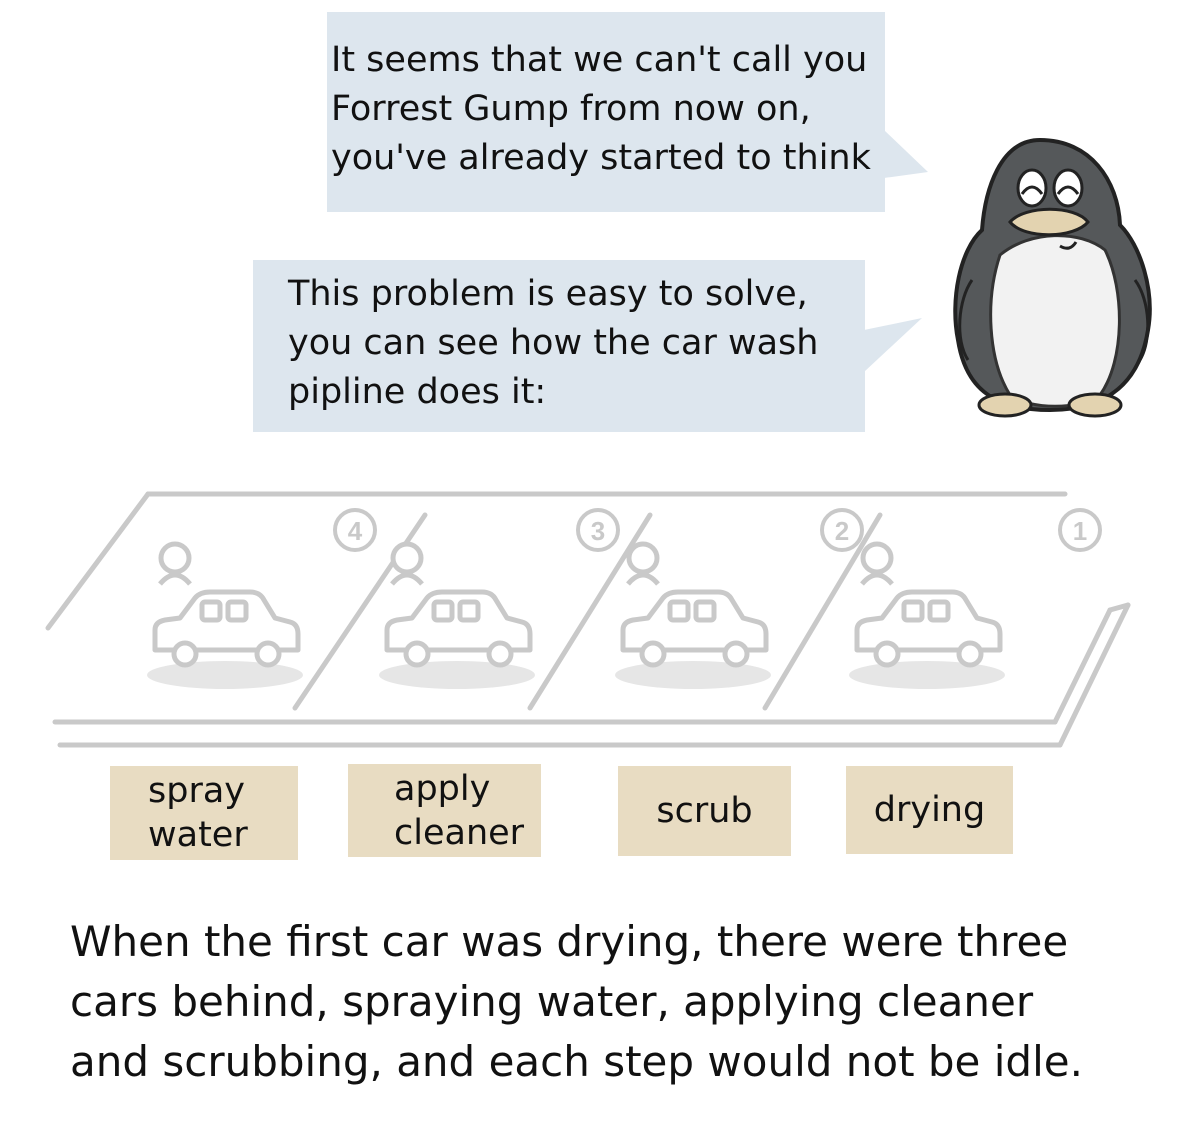  What do you see at coordinates (457, 615) in the screenshot?
I see `car-apply-cleaner-icon` at bounding box center [457, 615].